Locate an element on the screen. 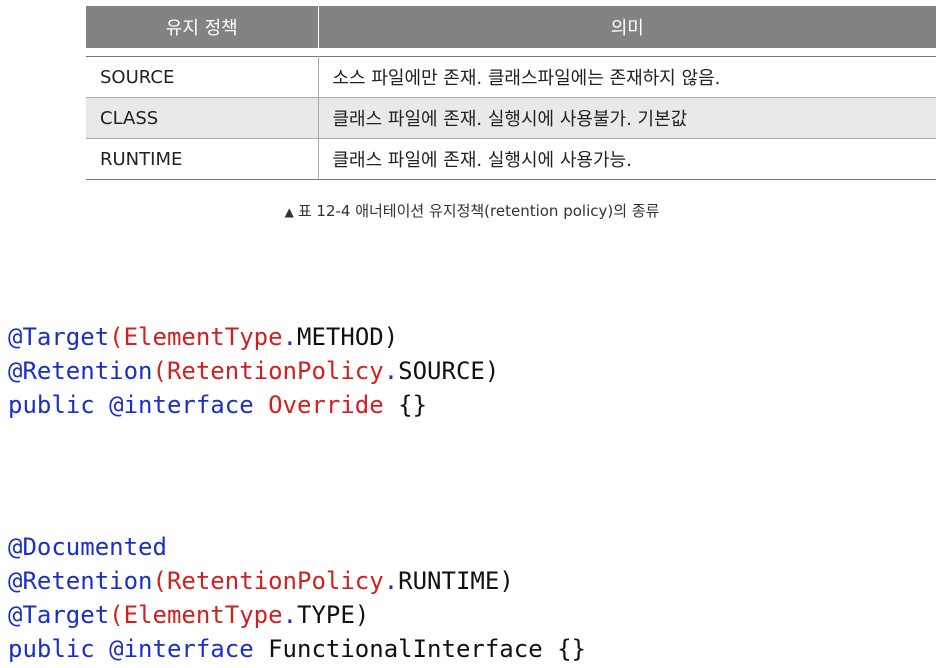 The image size is (944, 668). code-line: public @interface Override {} is located at coordinates (217, 405).